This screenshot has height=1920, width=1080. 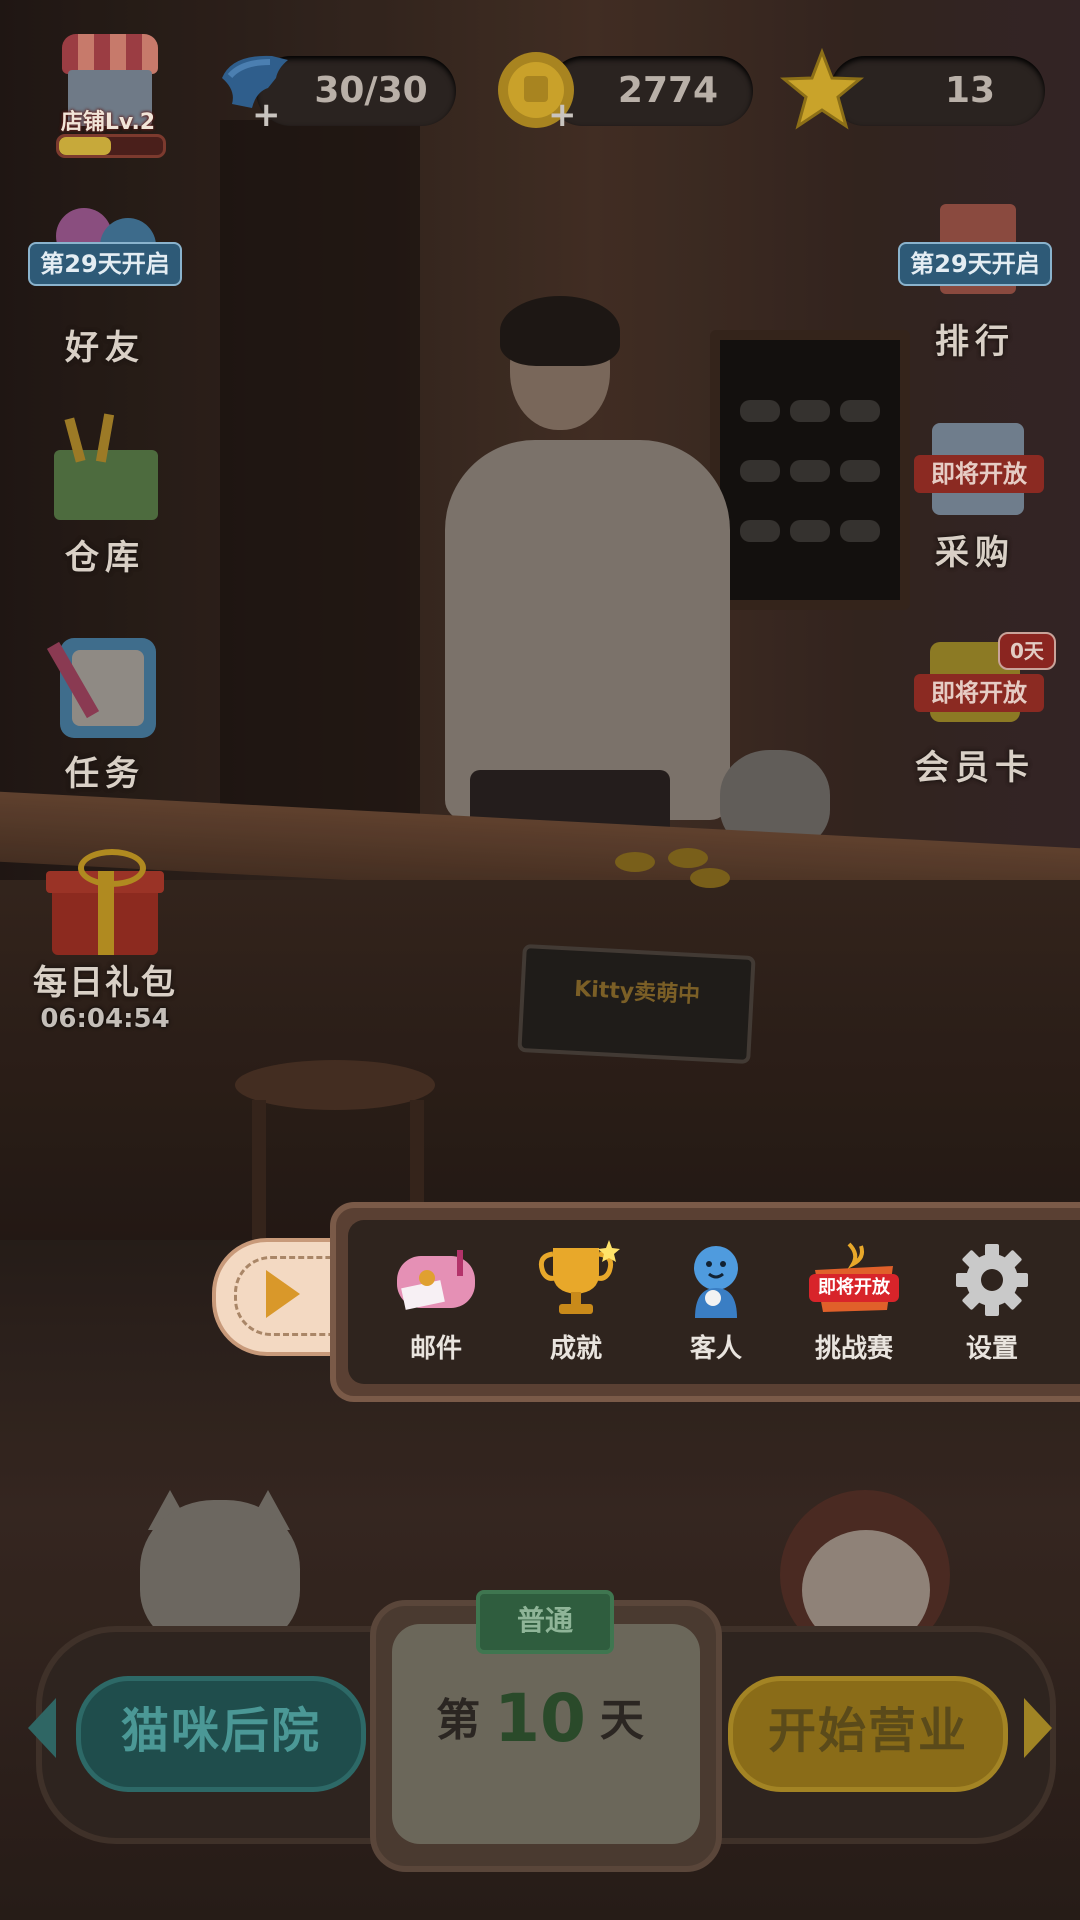 What do you see at coordinates (112, 868) in the screenshot?
I see `gift-bow` at bounding box center [112, 868].